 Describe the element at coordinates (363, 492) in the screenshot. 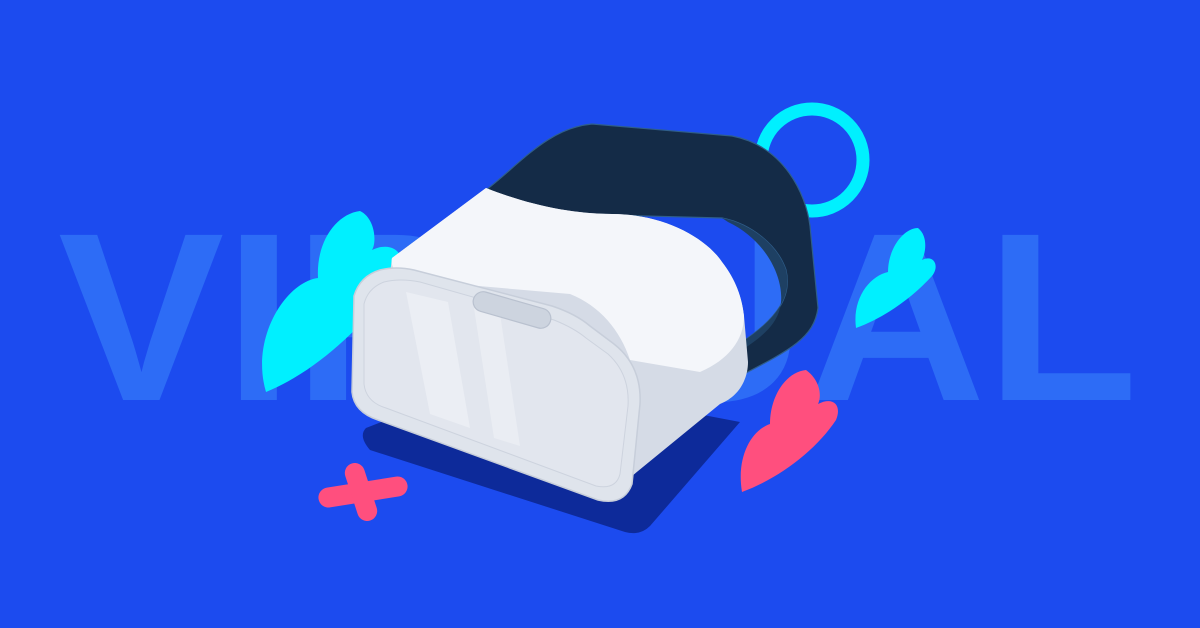

I see `plus-icon` at that location.